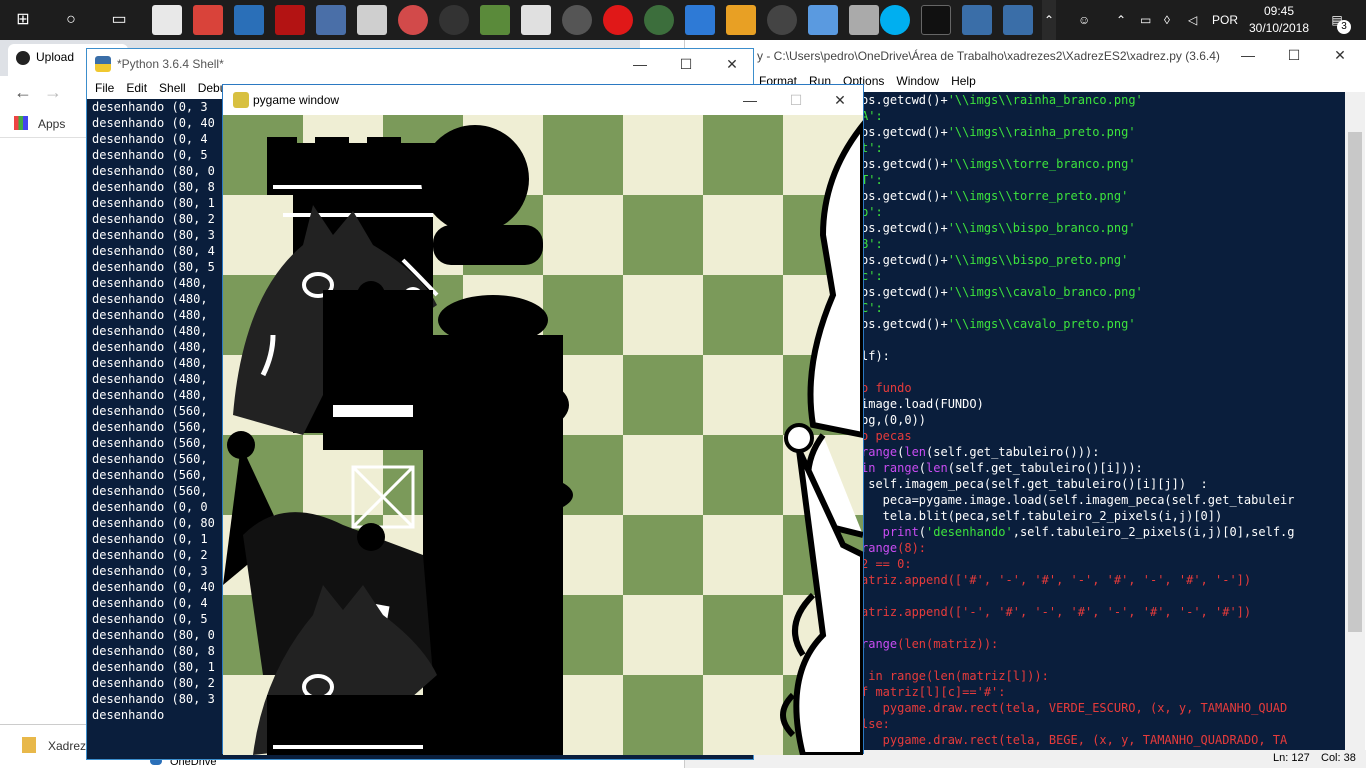  What do you see at coordinates (864, 20) in the screenshot?
I see `app-grey-icon` at bounding box center [864, 20].